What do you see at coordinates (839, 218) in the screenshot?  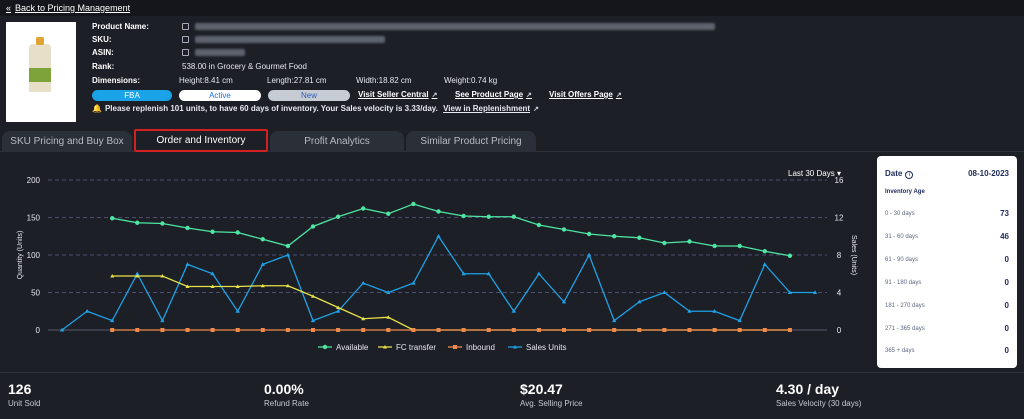 I see `y2-tick-label: 12` at bounding box center [839, 218].